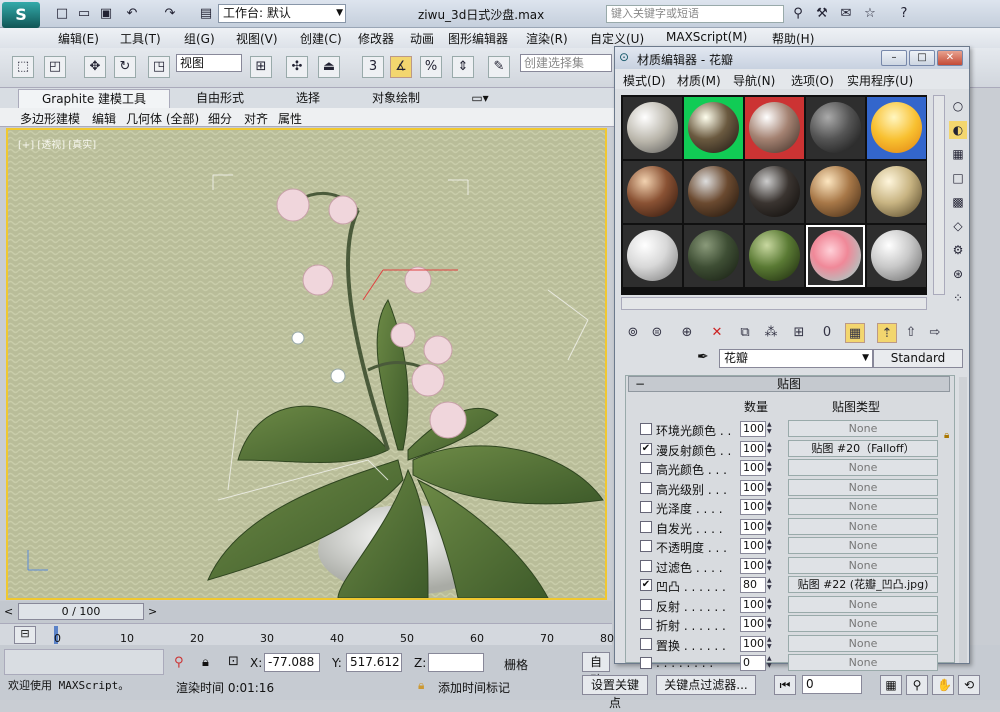  I want to click on map-amount-field: 0, so click(753, 663).